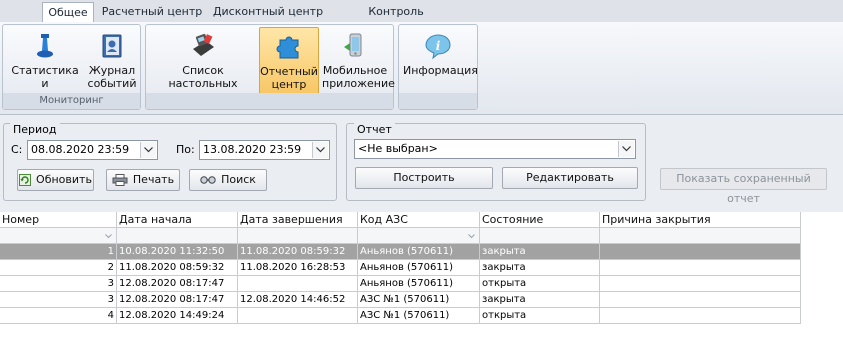 The width and height of the screenshot is (843, 354). I want to click on report-select-value: <Не выбран>, so click(398, 148).